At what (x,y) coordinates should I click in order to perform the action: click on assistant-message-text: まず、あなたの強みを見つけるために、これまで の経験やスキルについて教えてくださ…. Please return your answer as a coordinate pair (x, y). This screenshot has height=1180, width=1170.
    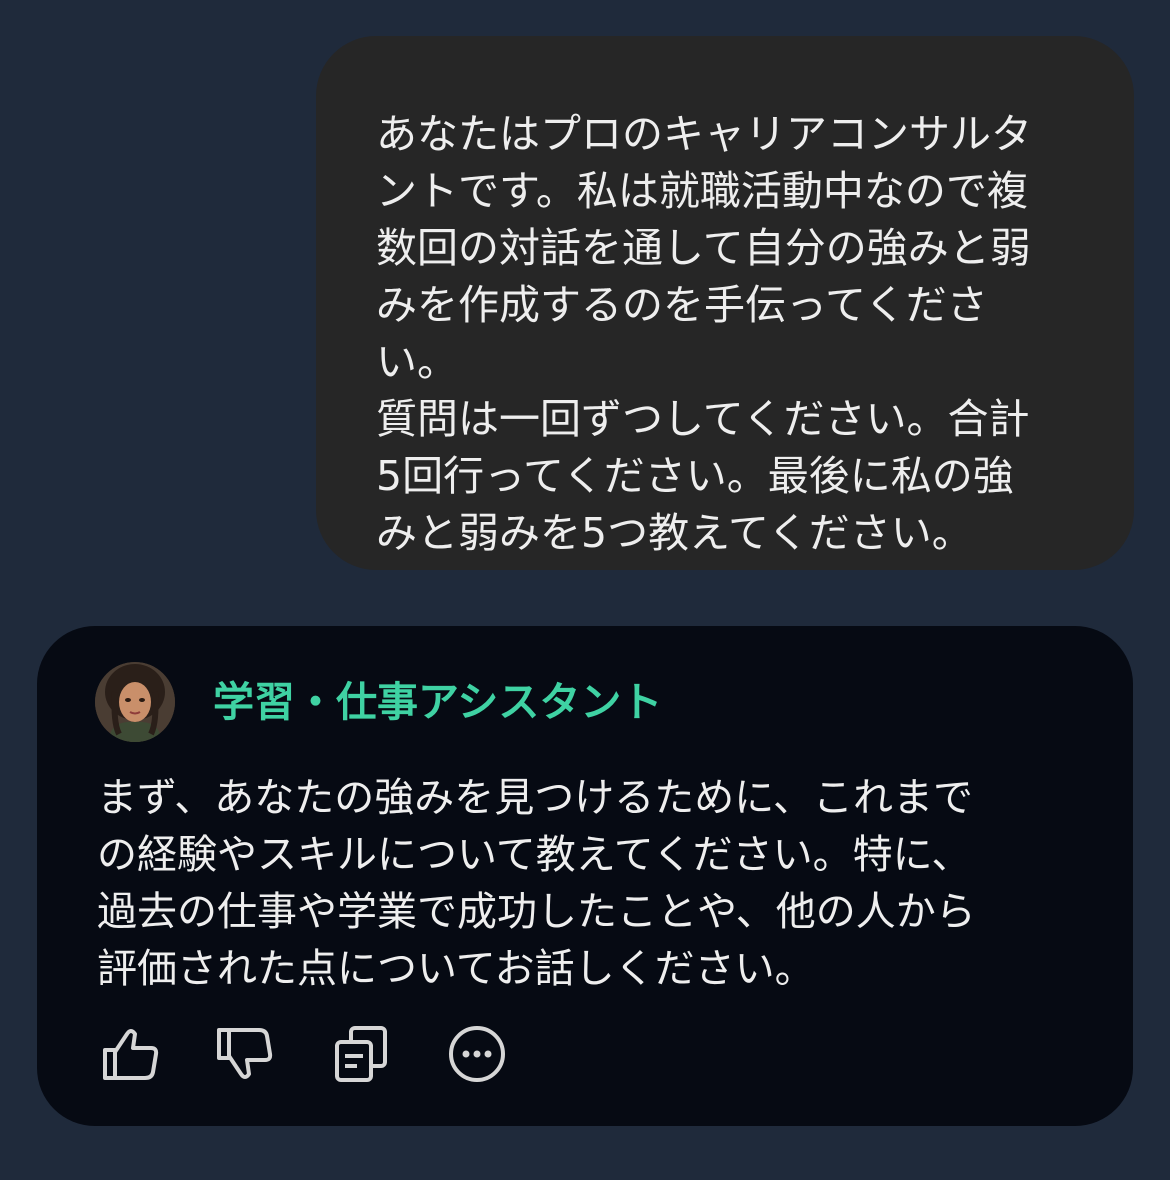
    Looking at the image, I should click on (536, 883).